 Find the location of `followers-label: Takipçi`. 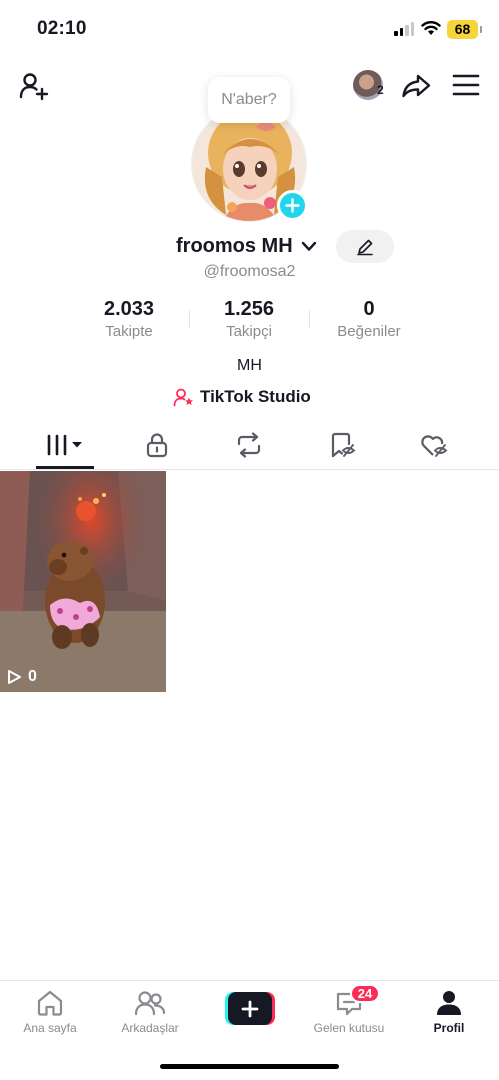

followers-label: Takipçi is located at coordinates (249, 331).